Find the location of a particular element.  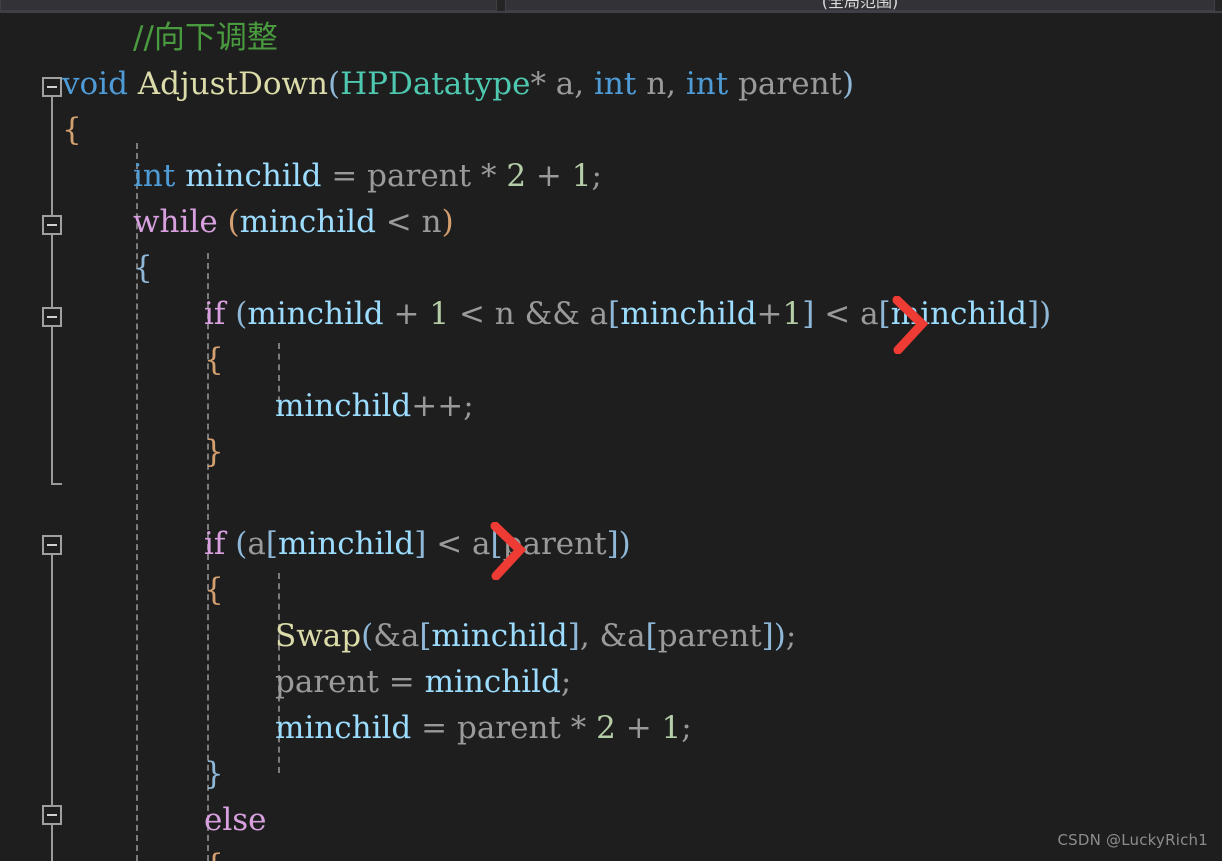

watermark: CSDN @LuckyRich1 is located at coordinates (1132, 840).